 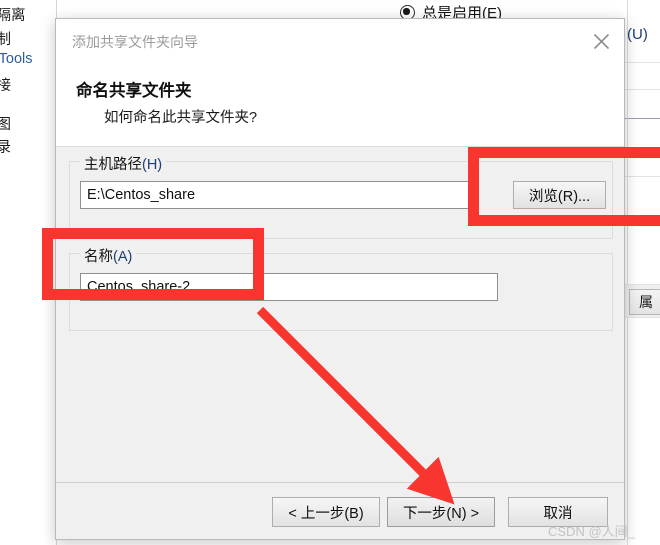 I want to click on name-groupbox: 名称(A), so click(x=341, y=288).